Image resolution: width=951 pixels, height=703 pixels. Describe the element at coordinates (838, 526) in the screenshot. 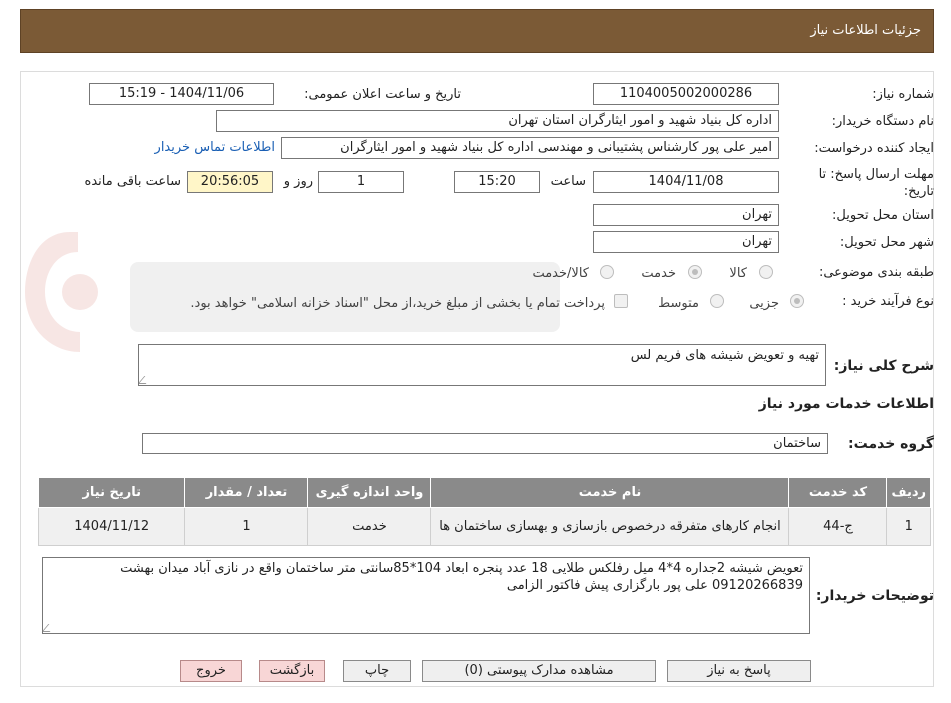

I see `cell-service-code: ج-44` at that location.